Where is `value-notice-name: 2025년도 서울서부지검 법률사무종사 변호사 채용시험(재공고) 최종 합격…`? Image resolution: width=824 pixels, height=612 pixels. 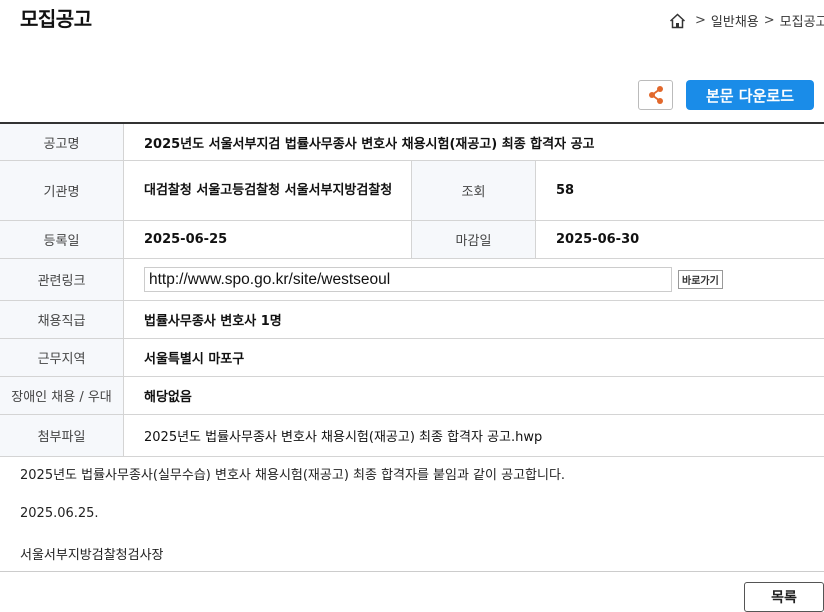
value-notice-name: 2025년도 서울서부지검 법률사무종사 변호사 채용시험(재공고) 최종 합격… is located at coordinates (369, 144).